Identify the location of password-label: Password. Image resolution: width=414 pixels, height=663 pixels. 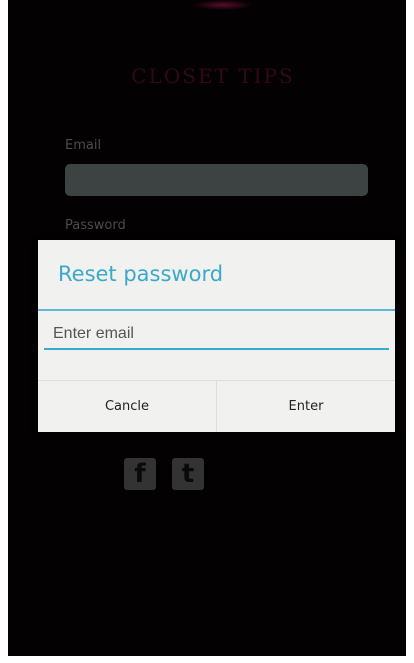
(95, 225).